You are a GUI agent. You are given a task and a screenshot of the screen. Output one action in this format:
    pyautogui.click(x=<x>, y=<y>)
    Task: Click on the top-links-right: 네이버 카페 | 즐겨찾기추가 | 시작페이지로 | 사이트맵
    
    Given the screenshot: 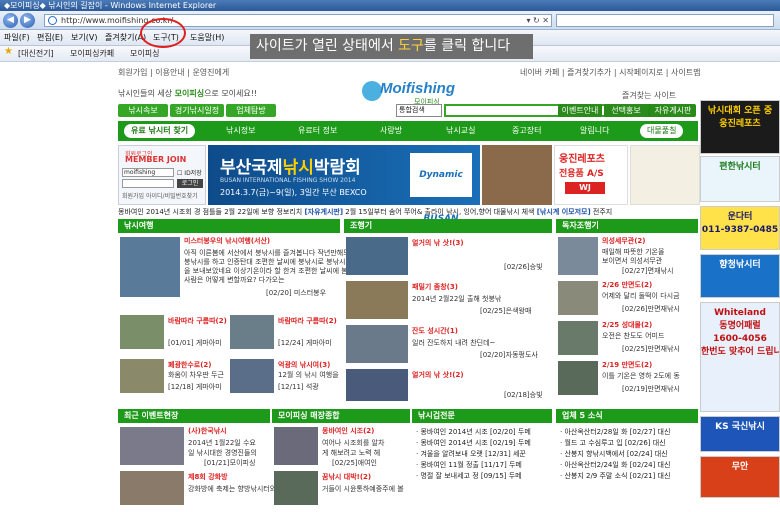 What is the action you would take?
    pyautogui.click(x=610, y=72)
    